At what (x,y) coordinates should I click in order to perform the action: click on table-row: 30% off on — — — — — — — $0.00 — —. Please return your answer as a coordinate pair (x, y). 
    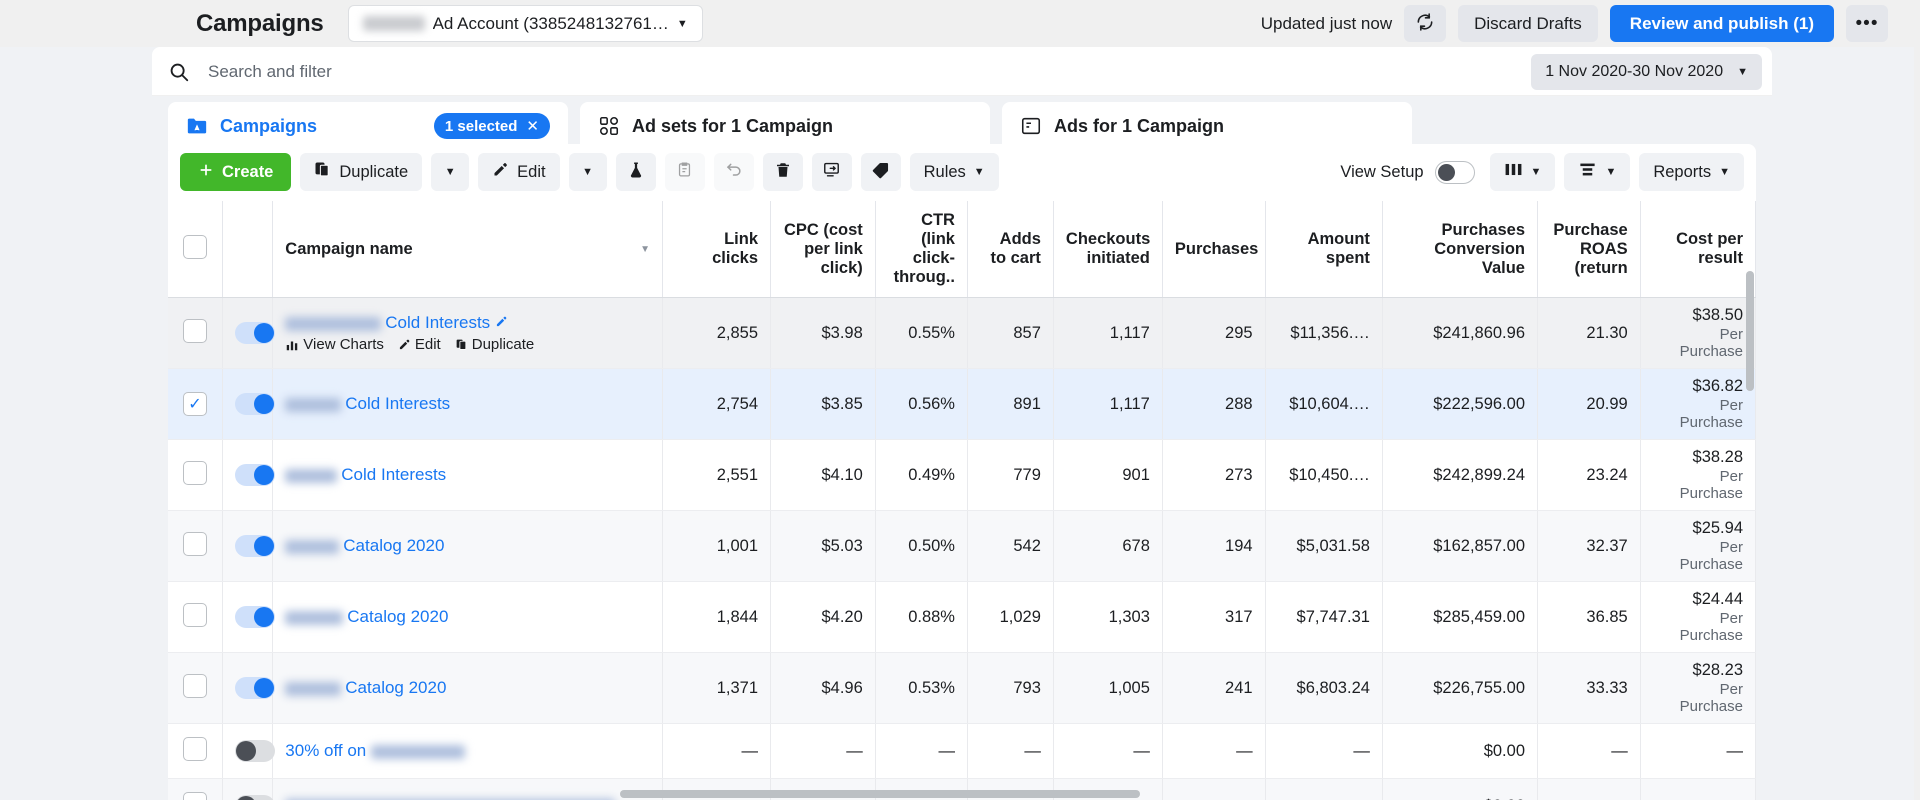
    Looking at the image, I should click on (962, 751).